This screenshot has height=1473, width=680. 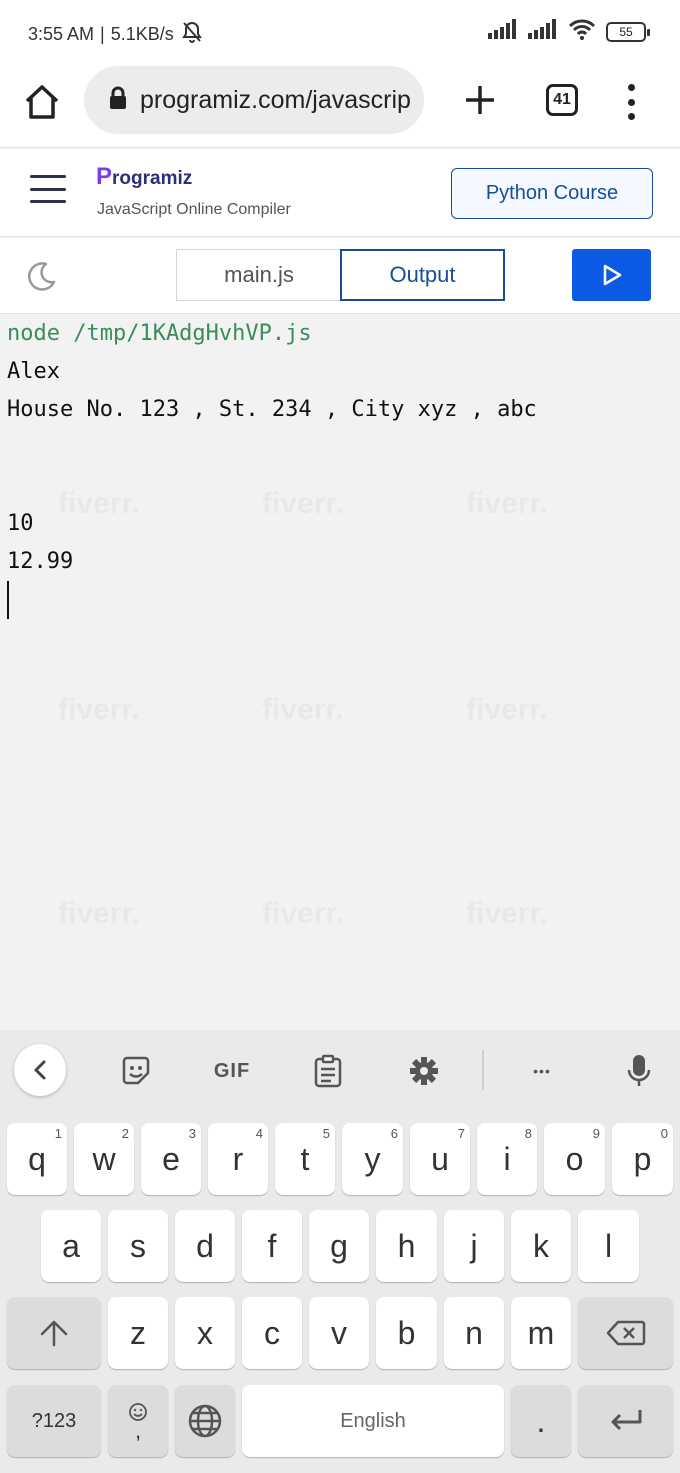 What do you see at coordinates (138, 1246) in the screenshot?
I see `key-s: s` at bounding box center [138, 1246].